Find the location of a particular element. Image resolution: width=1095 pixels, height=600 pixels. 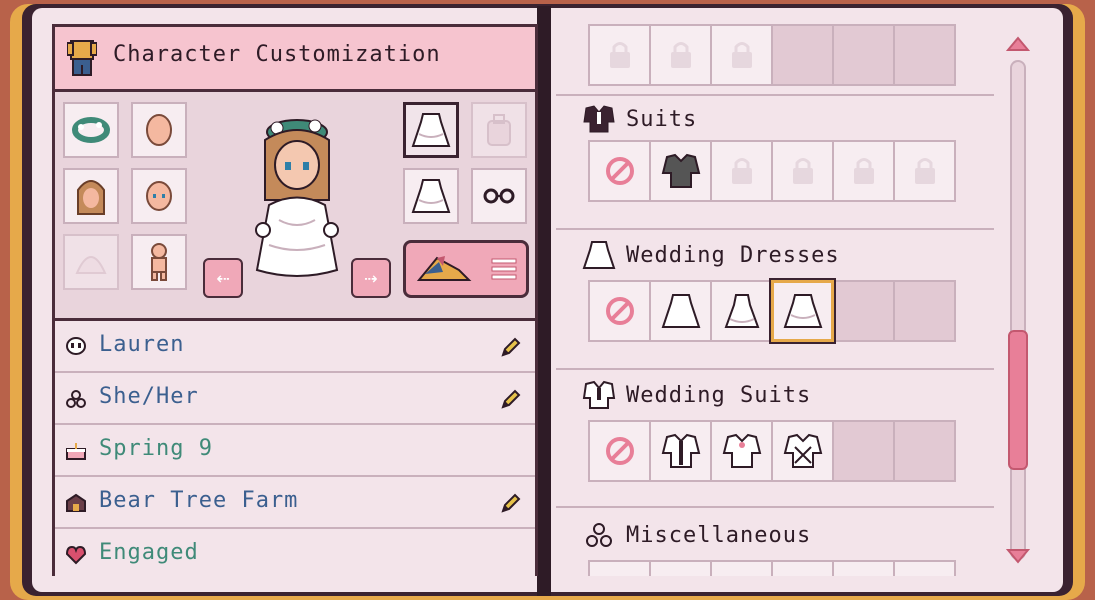

body-icon is located at coordinates (159, 262).